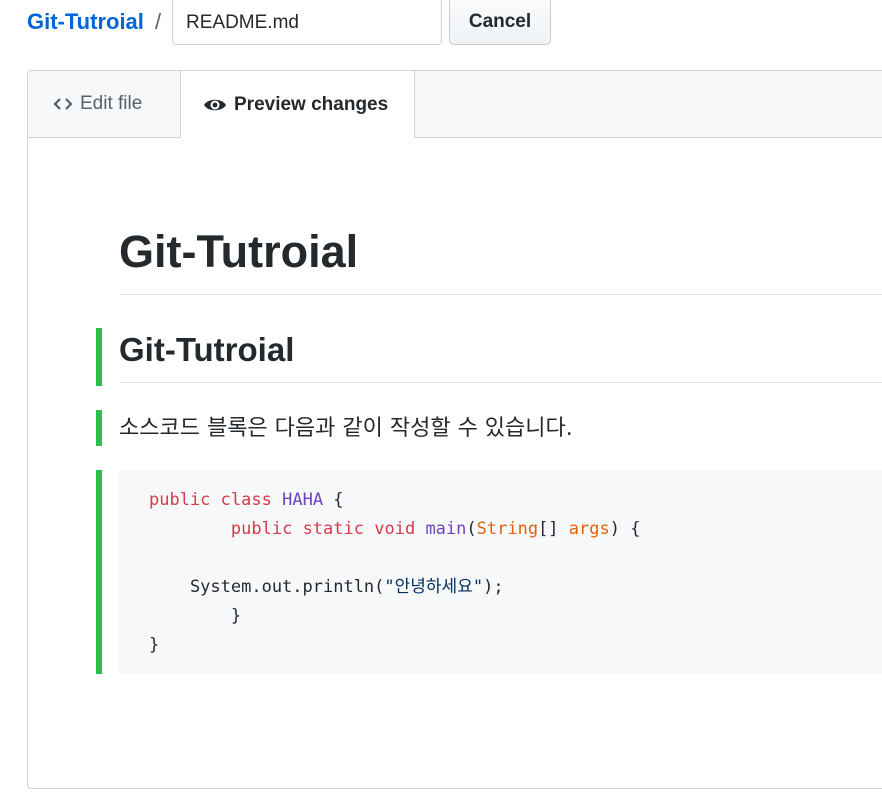  What do you see at coordinates (500, 22) in the screenshot?
I see `cancel-button: Cancel` at bounding box center [500, 22].